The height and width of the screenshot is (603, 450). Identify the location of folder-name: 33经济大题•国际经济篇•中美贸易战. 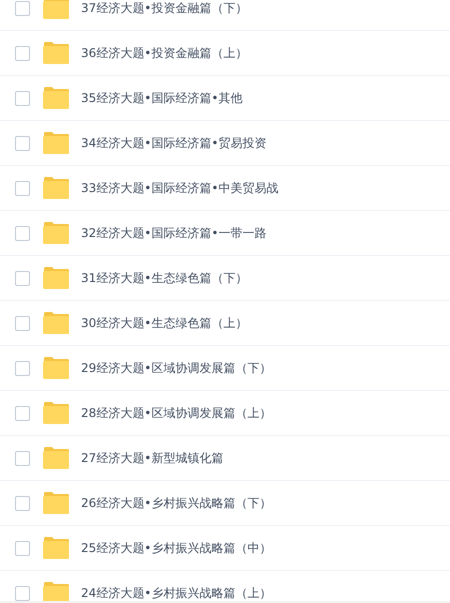
(179, 188).